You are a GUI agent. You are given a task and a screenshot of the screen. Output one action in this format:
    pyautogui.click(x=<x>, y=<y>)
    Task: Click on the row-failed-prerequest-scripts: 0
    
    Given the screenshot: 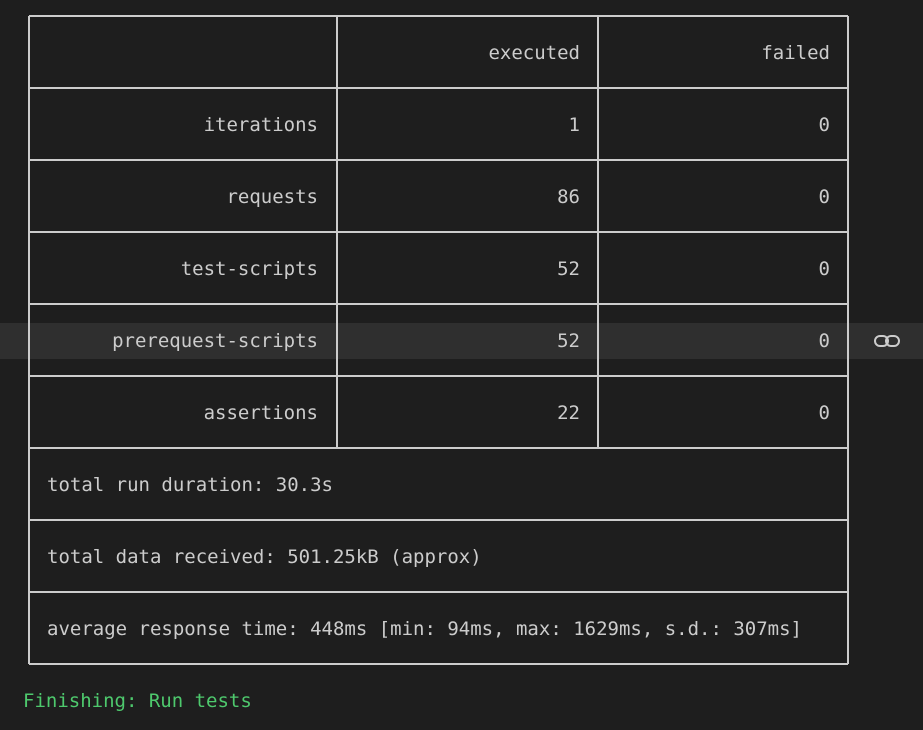 What is the action you would take?
    pyautogui.click(x=824, y=341)
    